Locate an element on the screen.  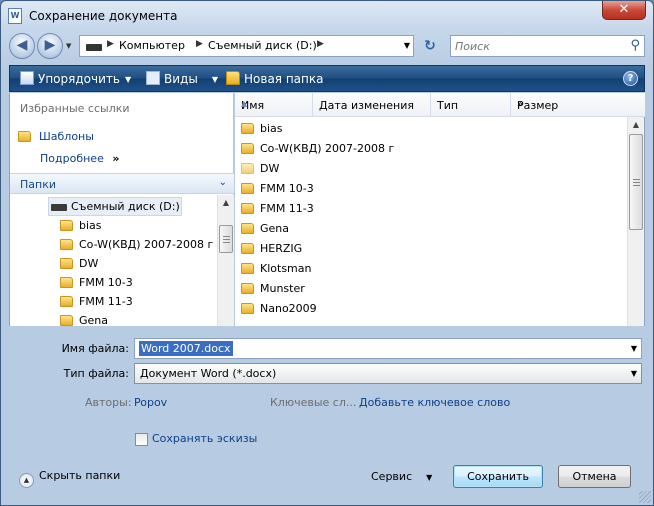
list-item-label: FMM 10-3 is located at coordinates (287, 188).